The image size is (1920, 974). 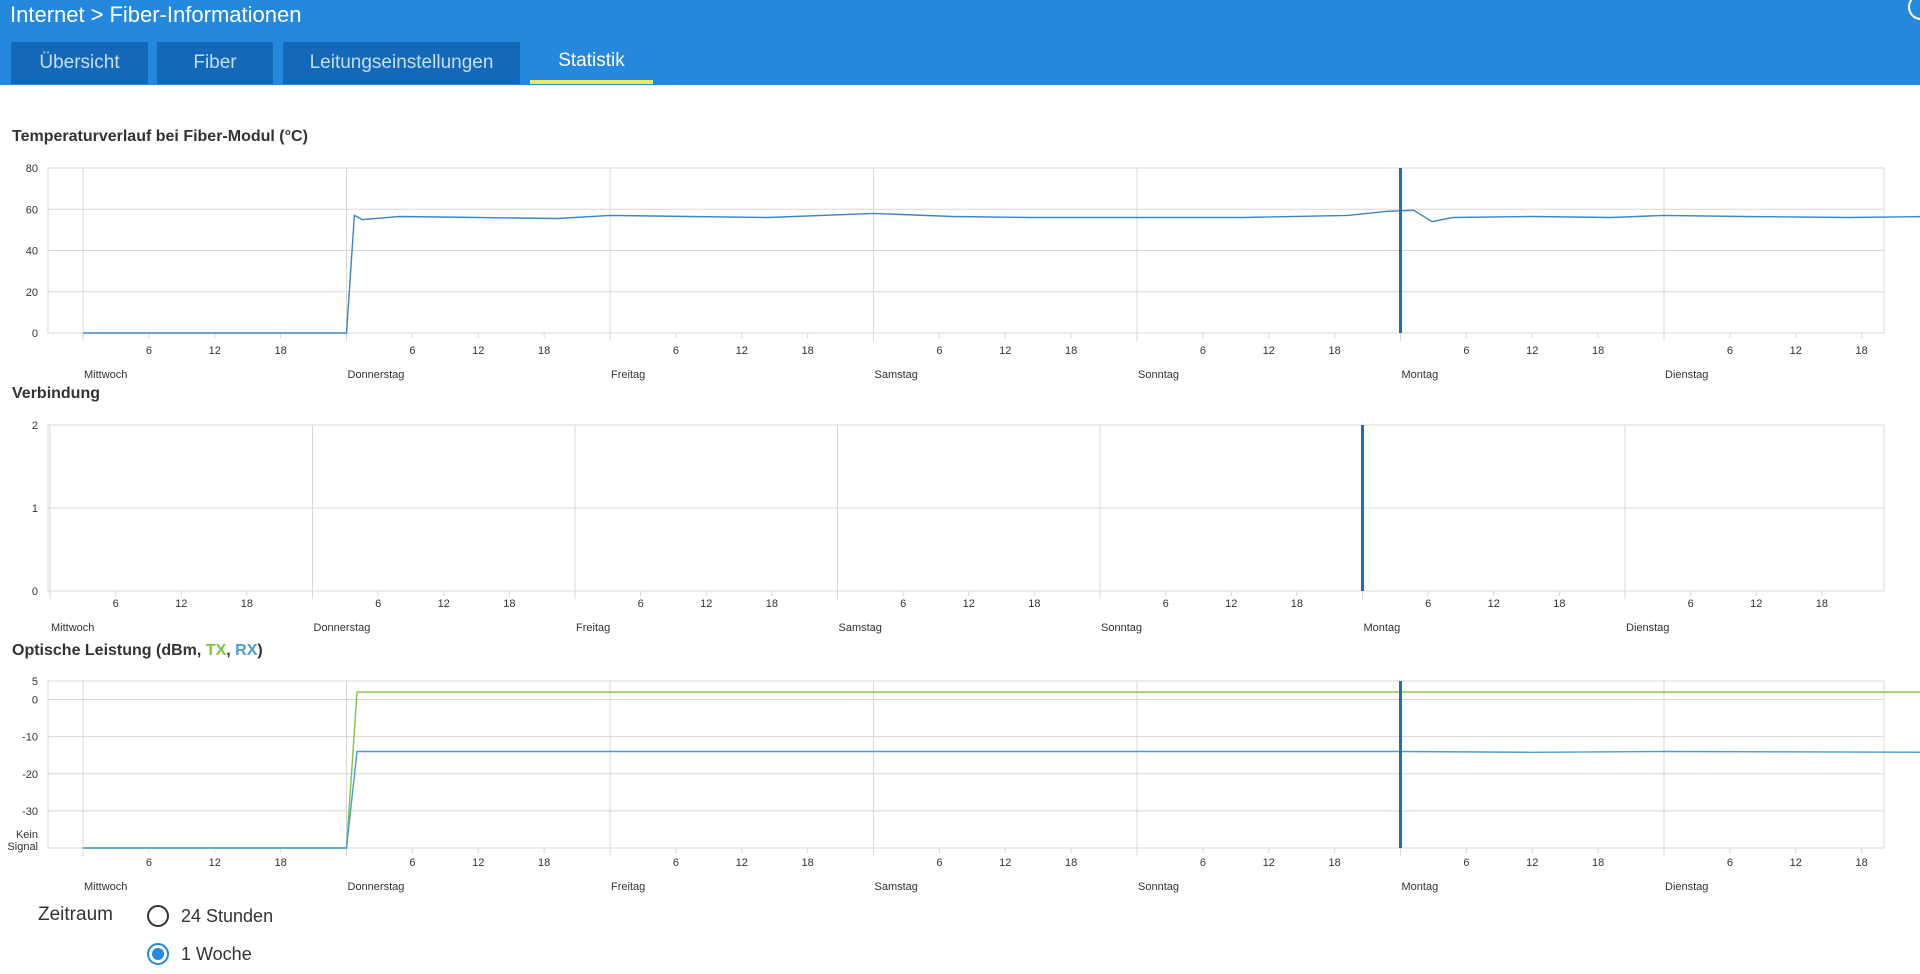 I want to click on tab-fiber: Fiber, so click(x=215, y=63).